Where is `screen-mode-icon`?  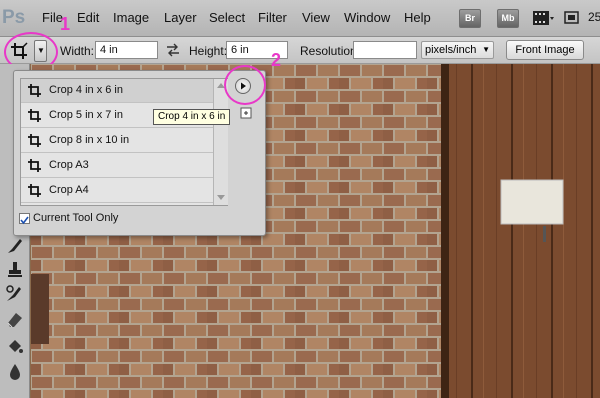
screen-mode-icon is located at coordinates (572, 18).